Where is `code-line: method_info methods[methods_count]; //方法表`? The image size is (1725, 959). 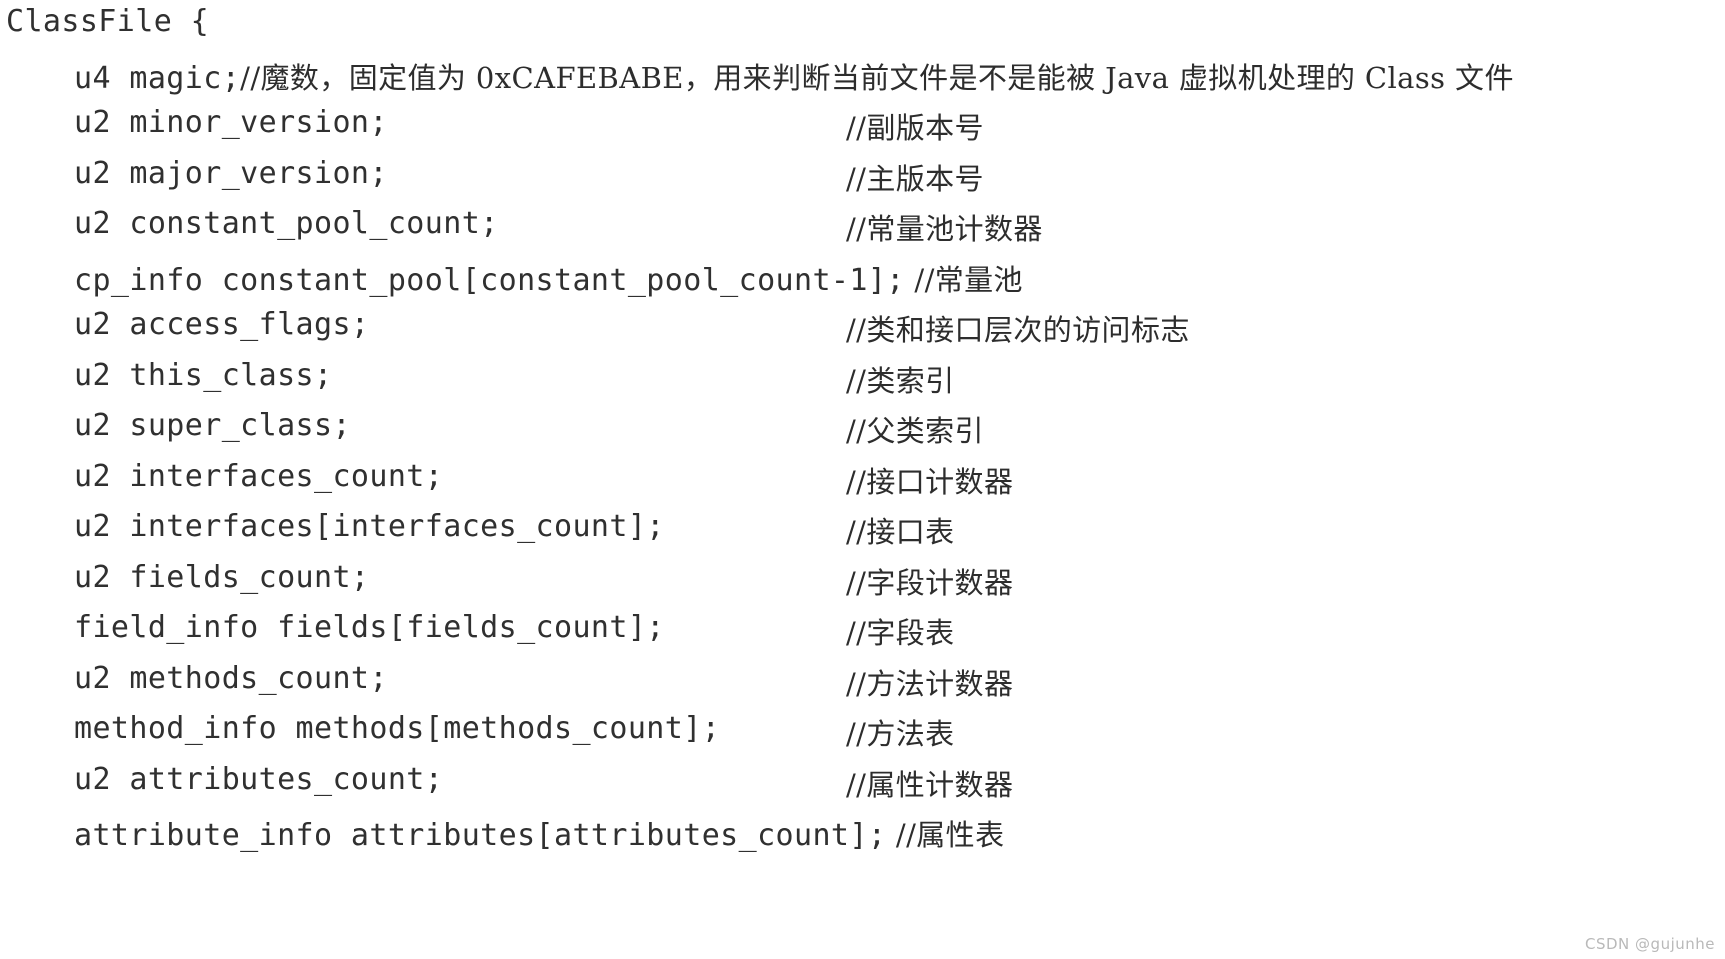
code-line: method_info methods[methods_count]; //方法表 is located at coordinates (865, 736).